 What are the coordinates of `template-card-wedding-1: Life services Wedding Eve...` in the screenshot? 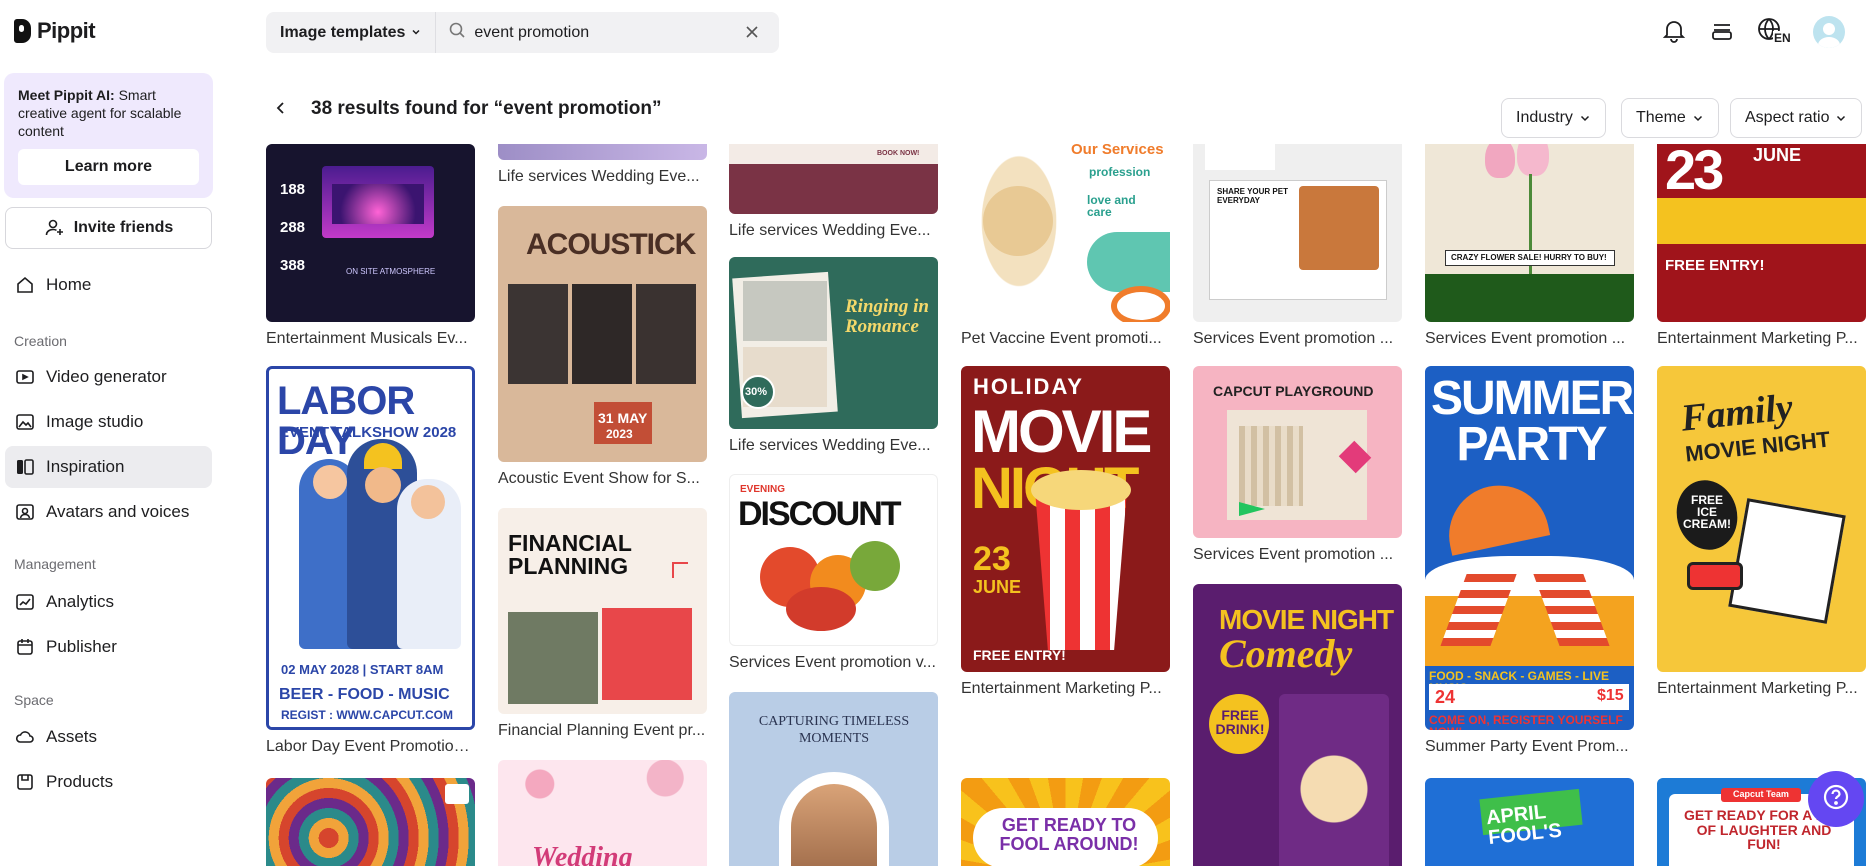 It's located at (602, 166).